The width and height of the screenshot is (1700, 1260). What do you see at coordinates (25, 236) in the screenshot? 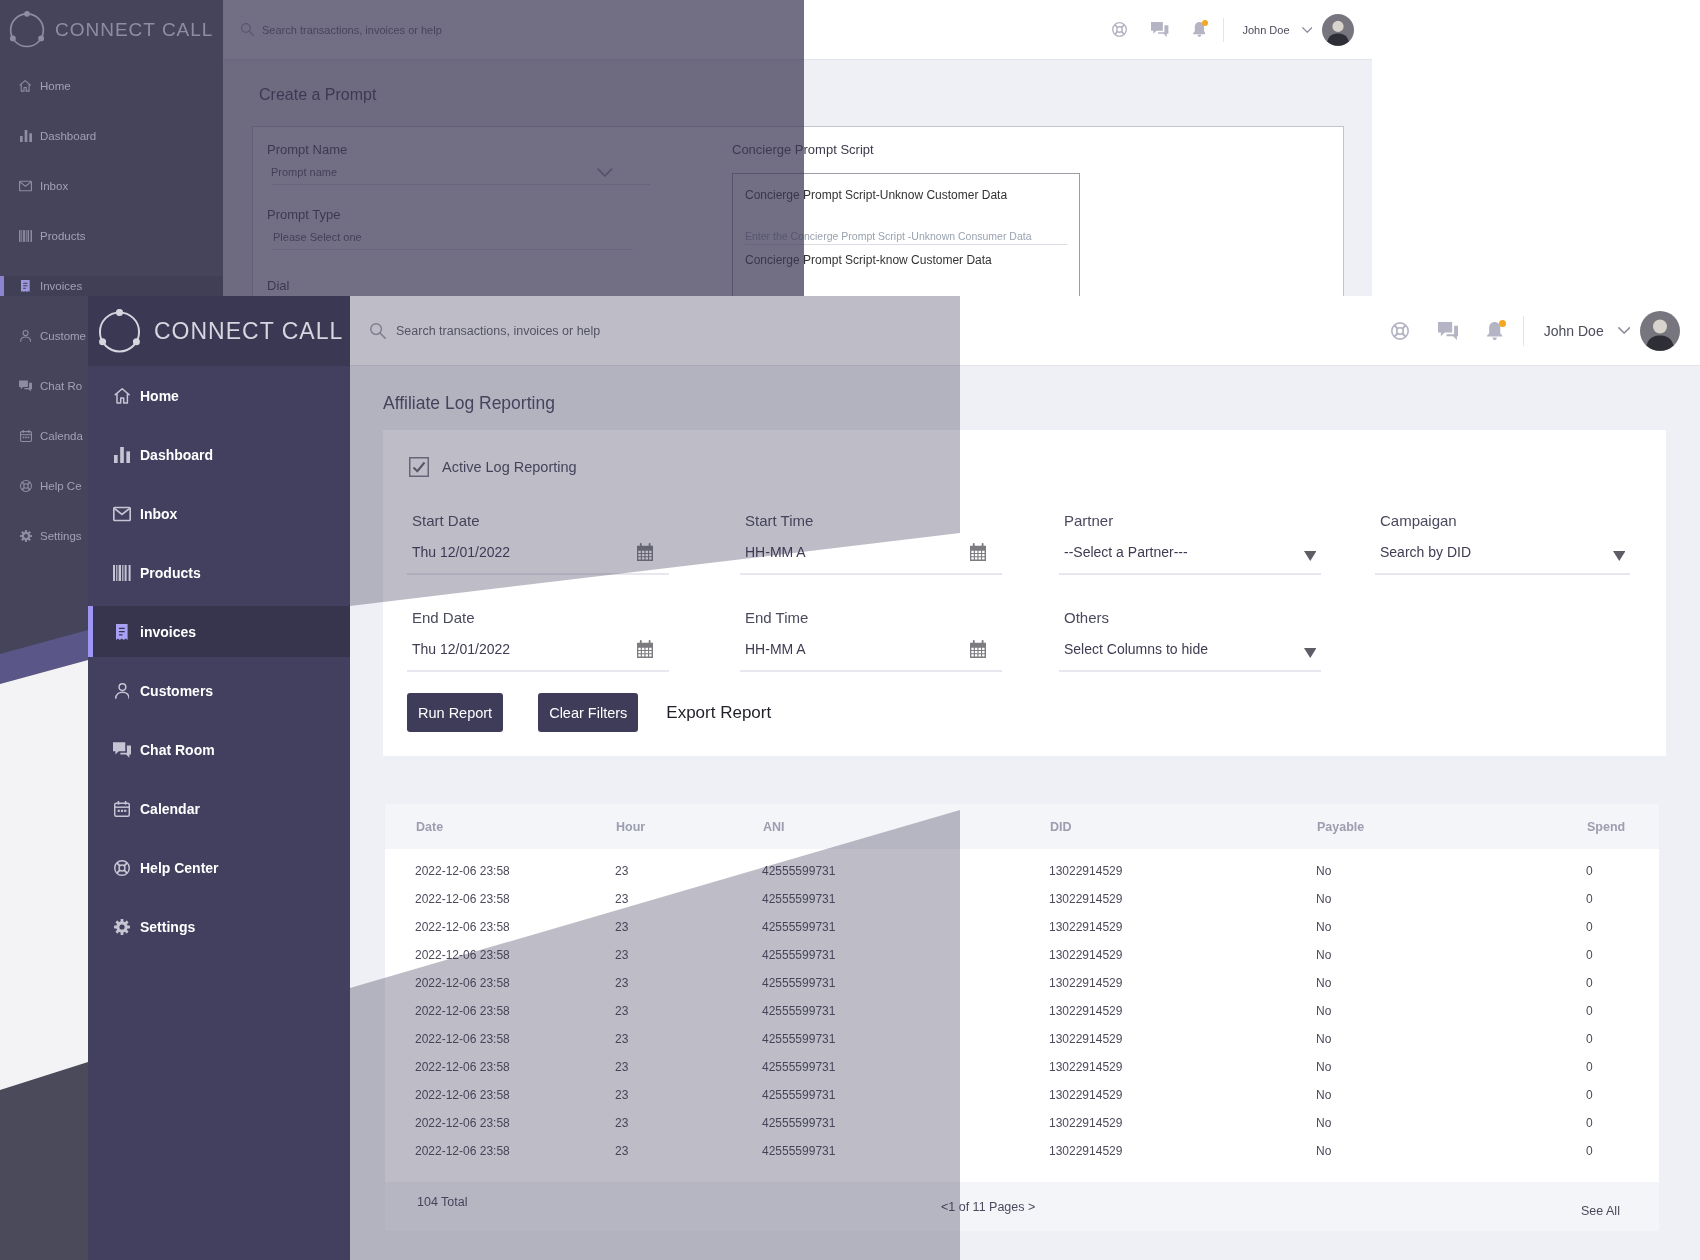
I see `barcode-icon` at bounding box center [25, 236].